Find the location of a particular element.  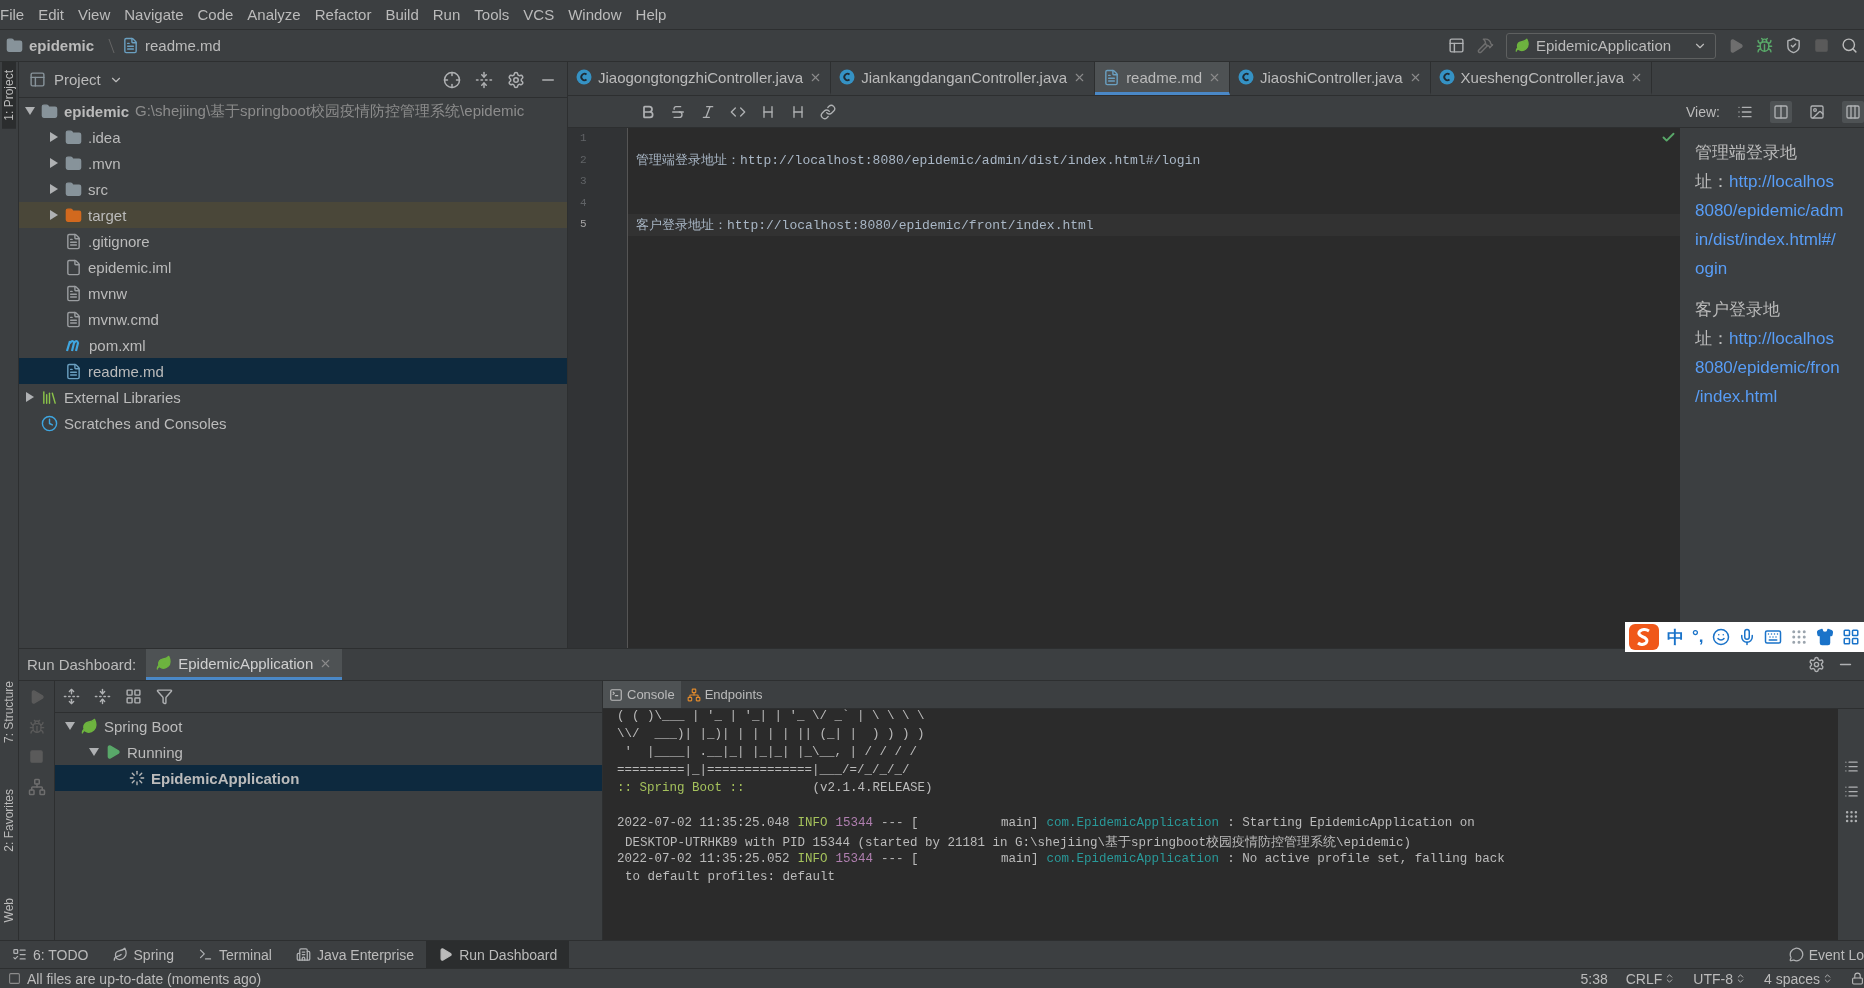

search-icon is located at coordinates (1849, 45).